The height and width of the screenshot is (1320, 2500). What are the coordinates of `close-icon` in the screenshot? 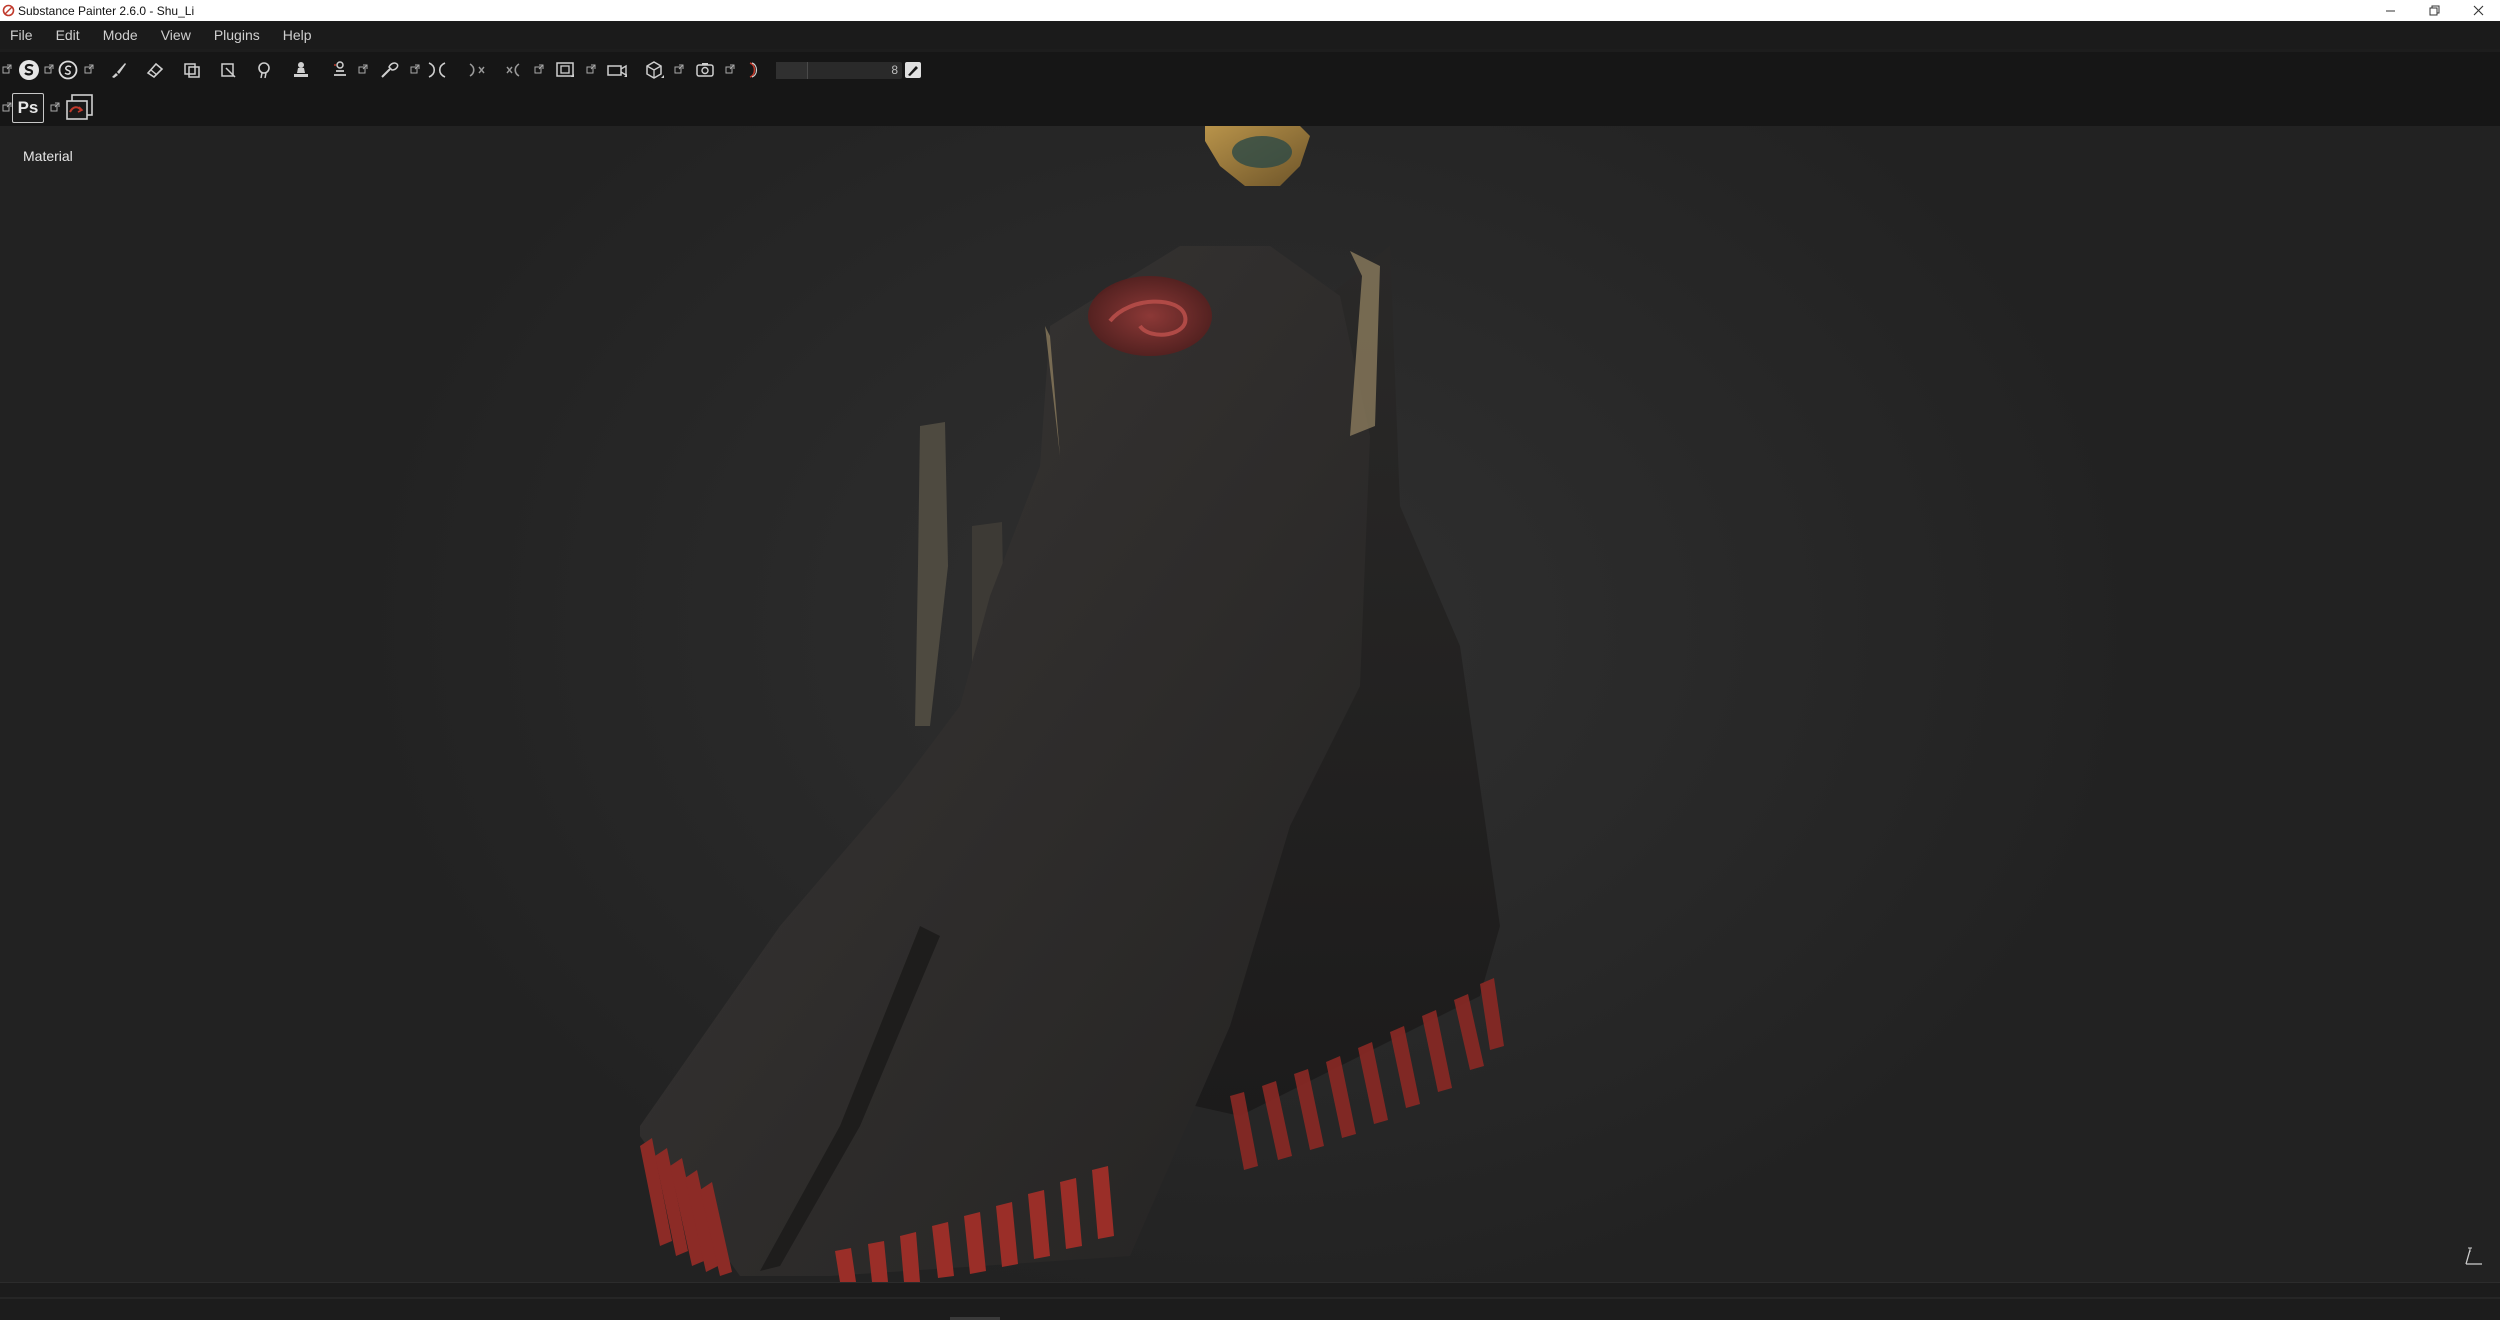 It's located at (2478, 10).